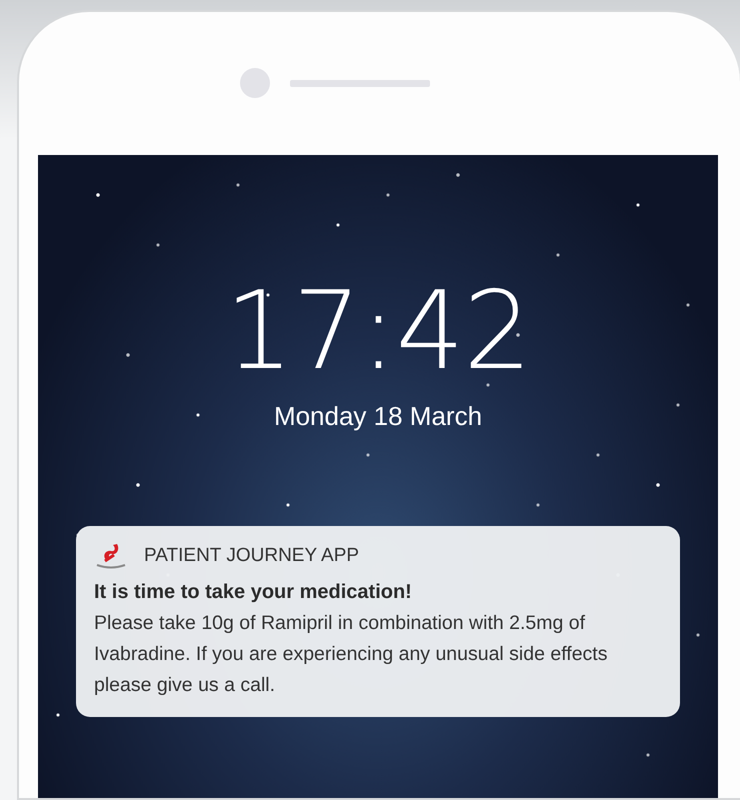 Image resolution: width=740 pixels, height=800 pixels. I want to click on notification-body: Please take 10g of Ramipril in combination with 2.5mg of Ivabradine. If you are experiencing any unusual side effects please give us a call., so click(351, 654).